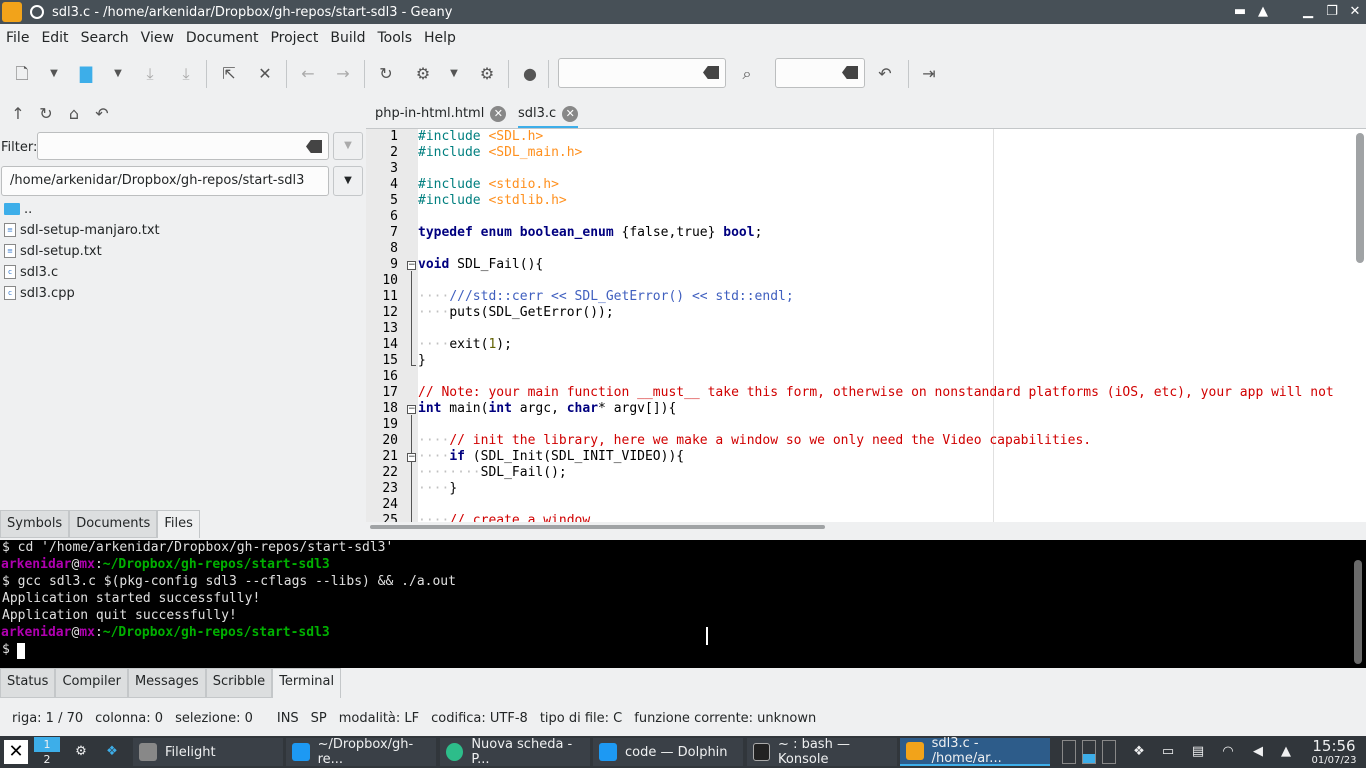  I want to click on settings-gears-icon: ⚙, so click(81, 752).